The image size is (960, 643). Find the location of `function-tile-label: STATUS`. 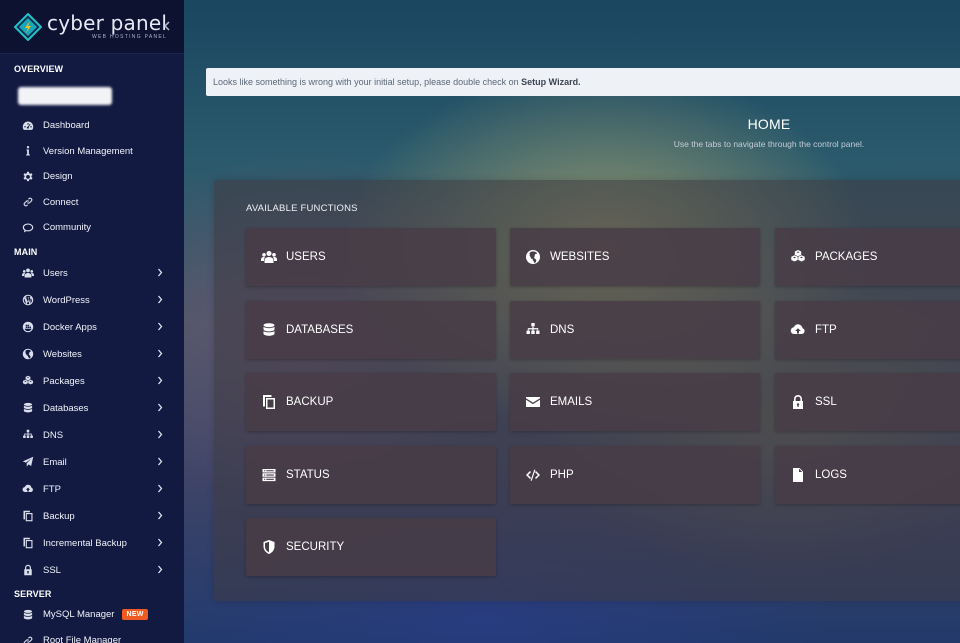

function-tile-label: STATUS is located at coordinates (308, 475).